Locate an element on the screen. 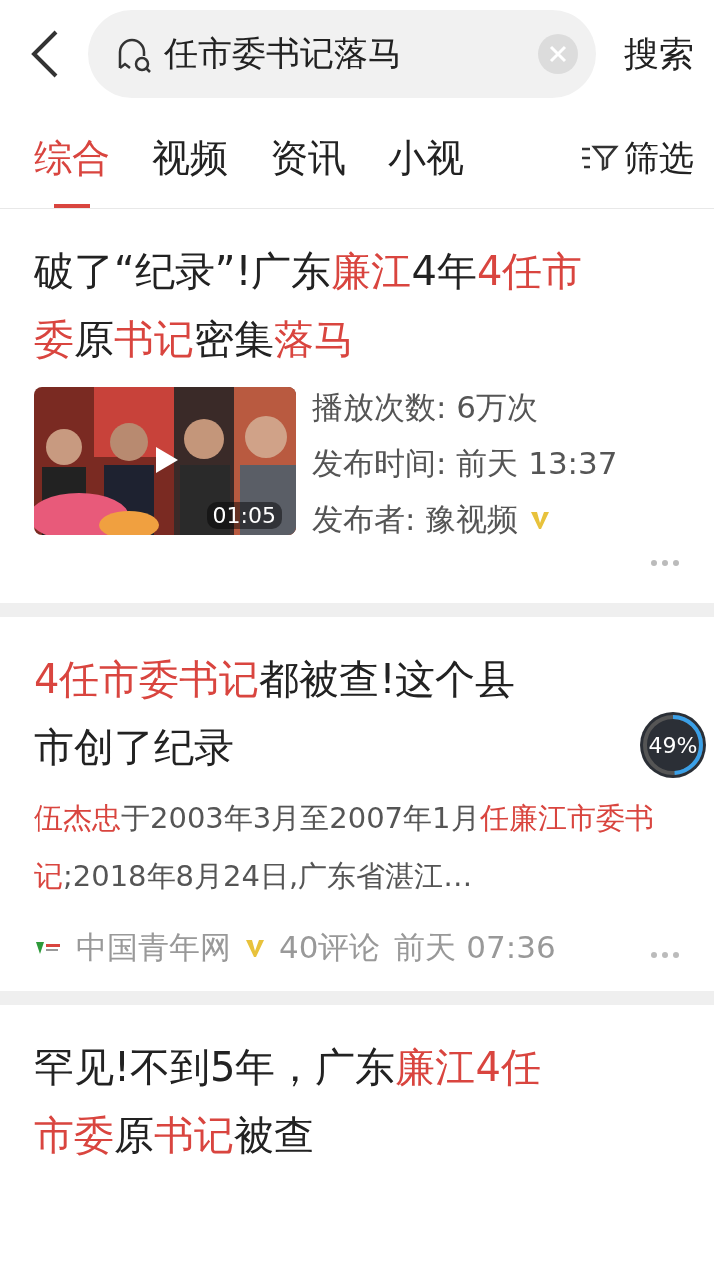 This screenshot has width=714, height=1280. video-meta: 播放次数: 6万次 is located at coordinates (425, 407).